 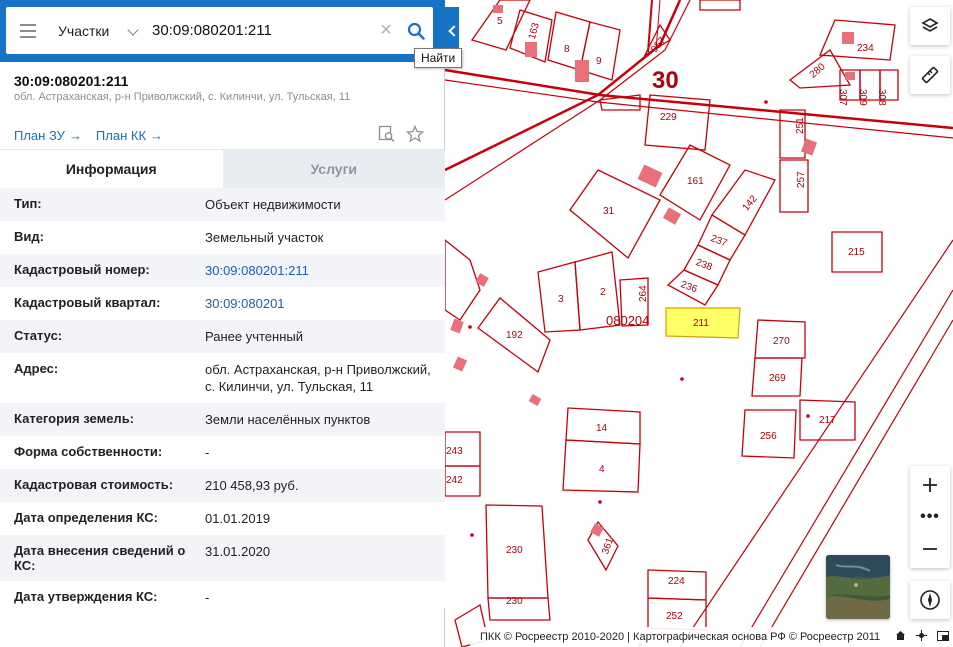 What do you see at coordinates (602, 428) in the screenshot?
I see `svg-text: 14` at bounding box center [602, 428].